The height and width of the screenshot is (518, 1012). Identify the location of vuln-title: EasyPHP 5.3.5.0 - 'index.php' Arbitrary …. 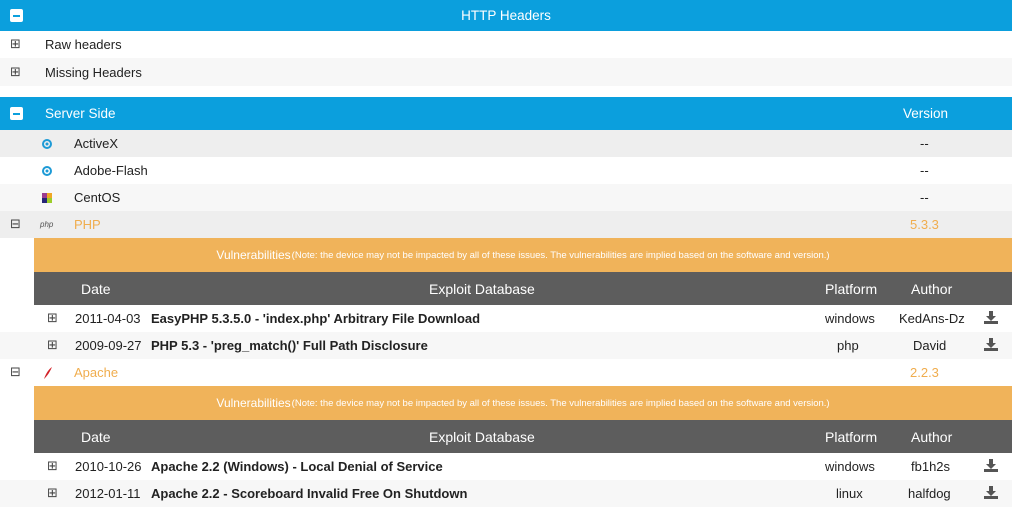
(315, 318).